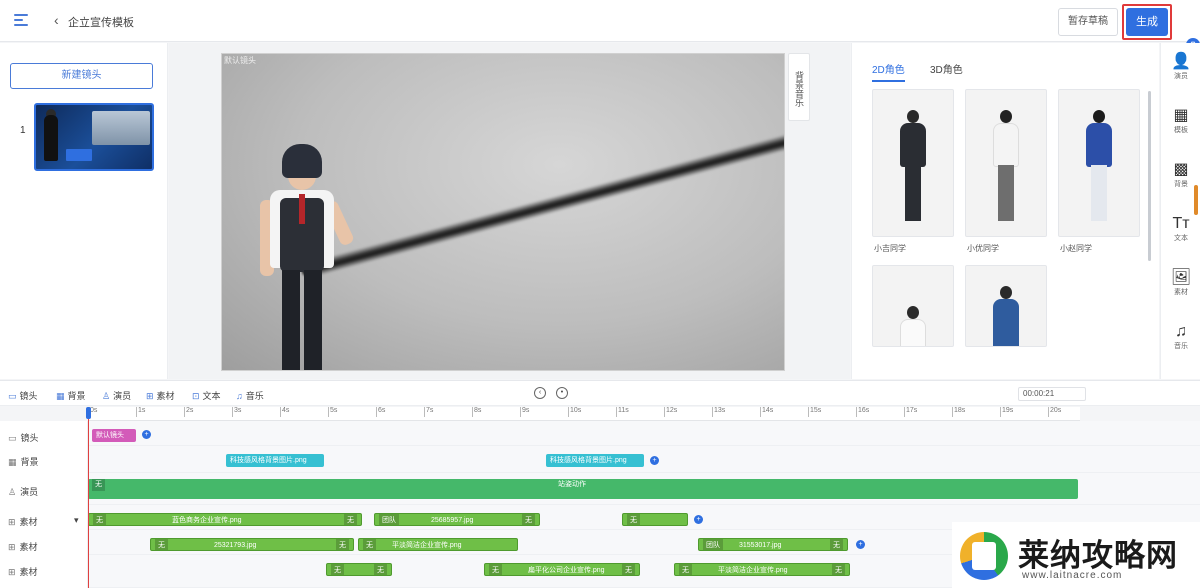  What do you see at coordinates (1181, 238) in the screenshot?
I see `tool-label: 文本` at bounding box center [1181, 238].